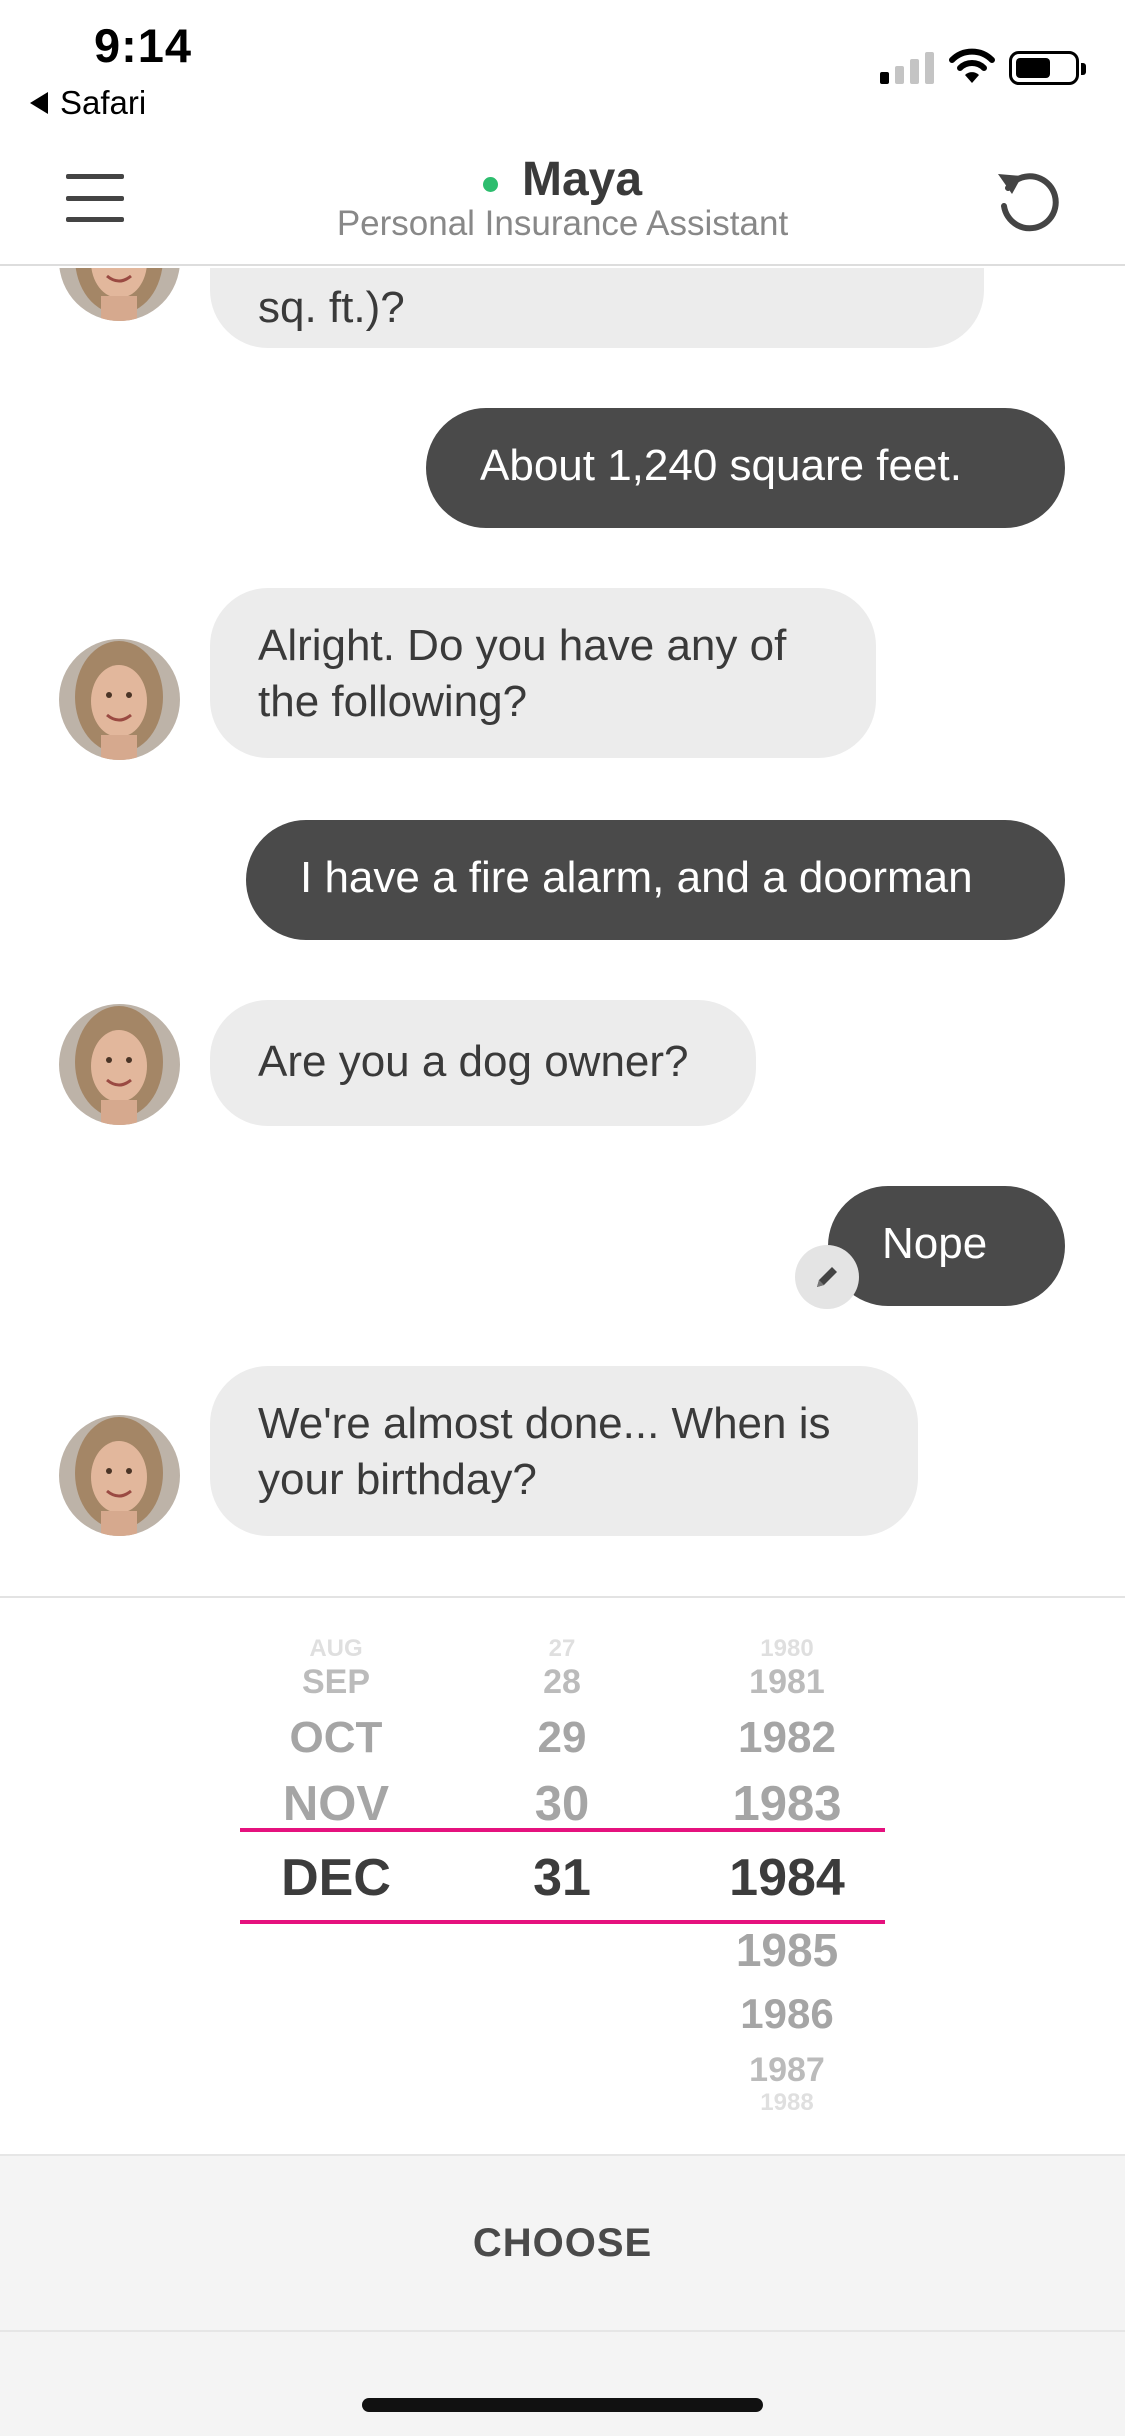  What do you see at coordinates (562, 1804) in the screenshot?
I see `day-option: 30` at bounding box center [562, 1804].